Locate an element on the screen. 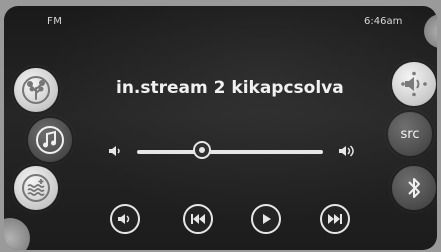 This screenshot has width=441, height=252. volume-button is located at coordinates (125, 219).